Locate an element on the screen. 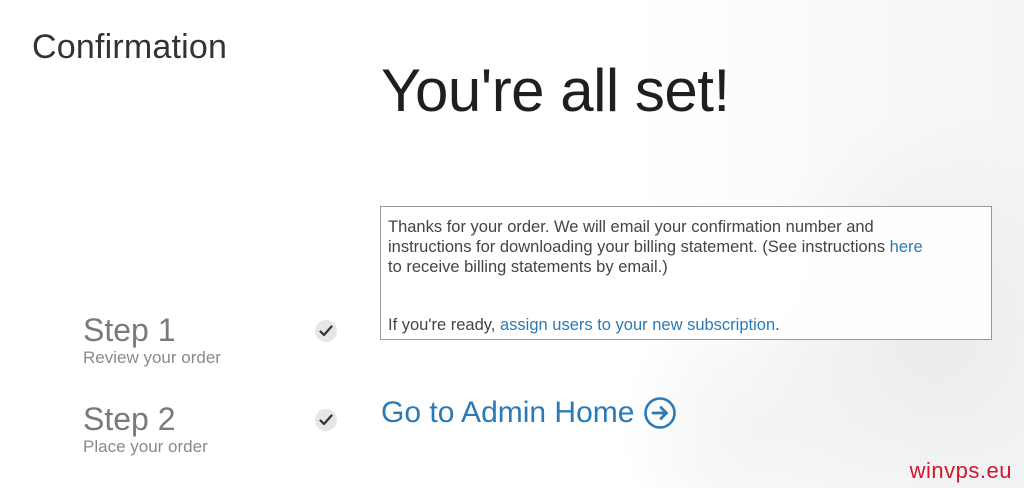 The height and width of the screenshot is (488, 1024). info-ready-suffix: . is located at coordinates (777, 325).